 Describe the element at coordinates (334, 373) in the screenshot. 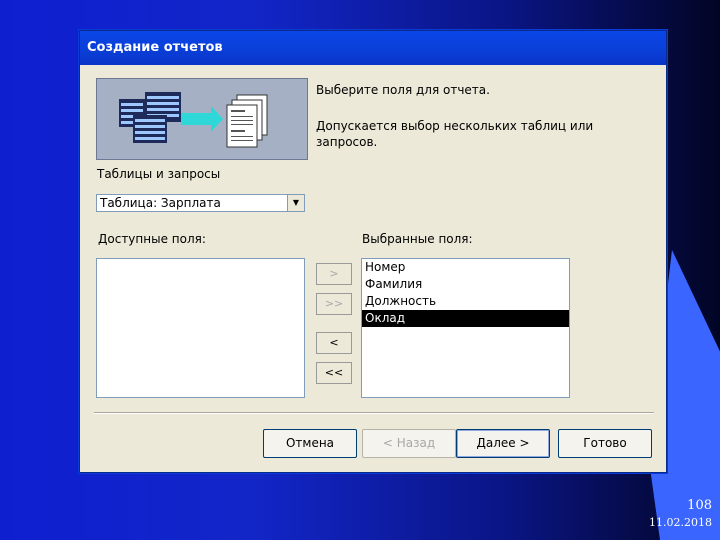

I see `remove-all-fields-button: <<` at that location.